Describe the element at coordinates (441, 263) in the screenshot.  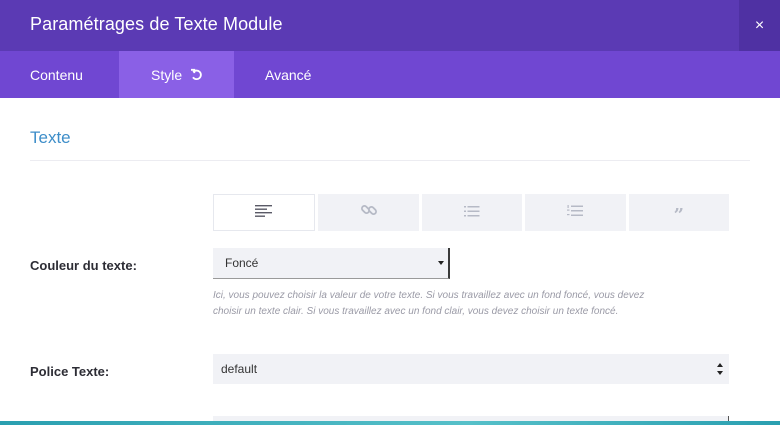
I see `dropdown-caret-icon` at that location.